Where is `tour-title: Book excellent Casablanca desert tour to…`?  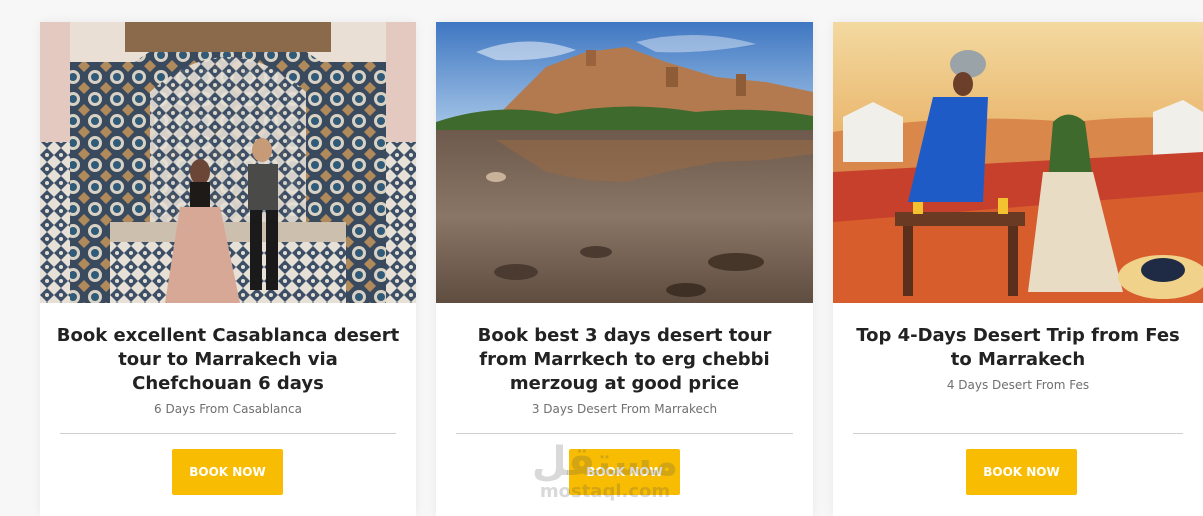
tour-title: Book excellent Casablanca desert tour to… is located at coordinates (228, 360).